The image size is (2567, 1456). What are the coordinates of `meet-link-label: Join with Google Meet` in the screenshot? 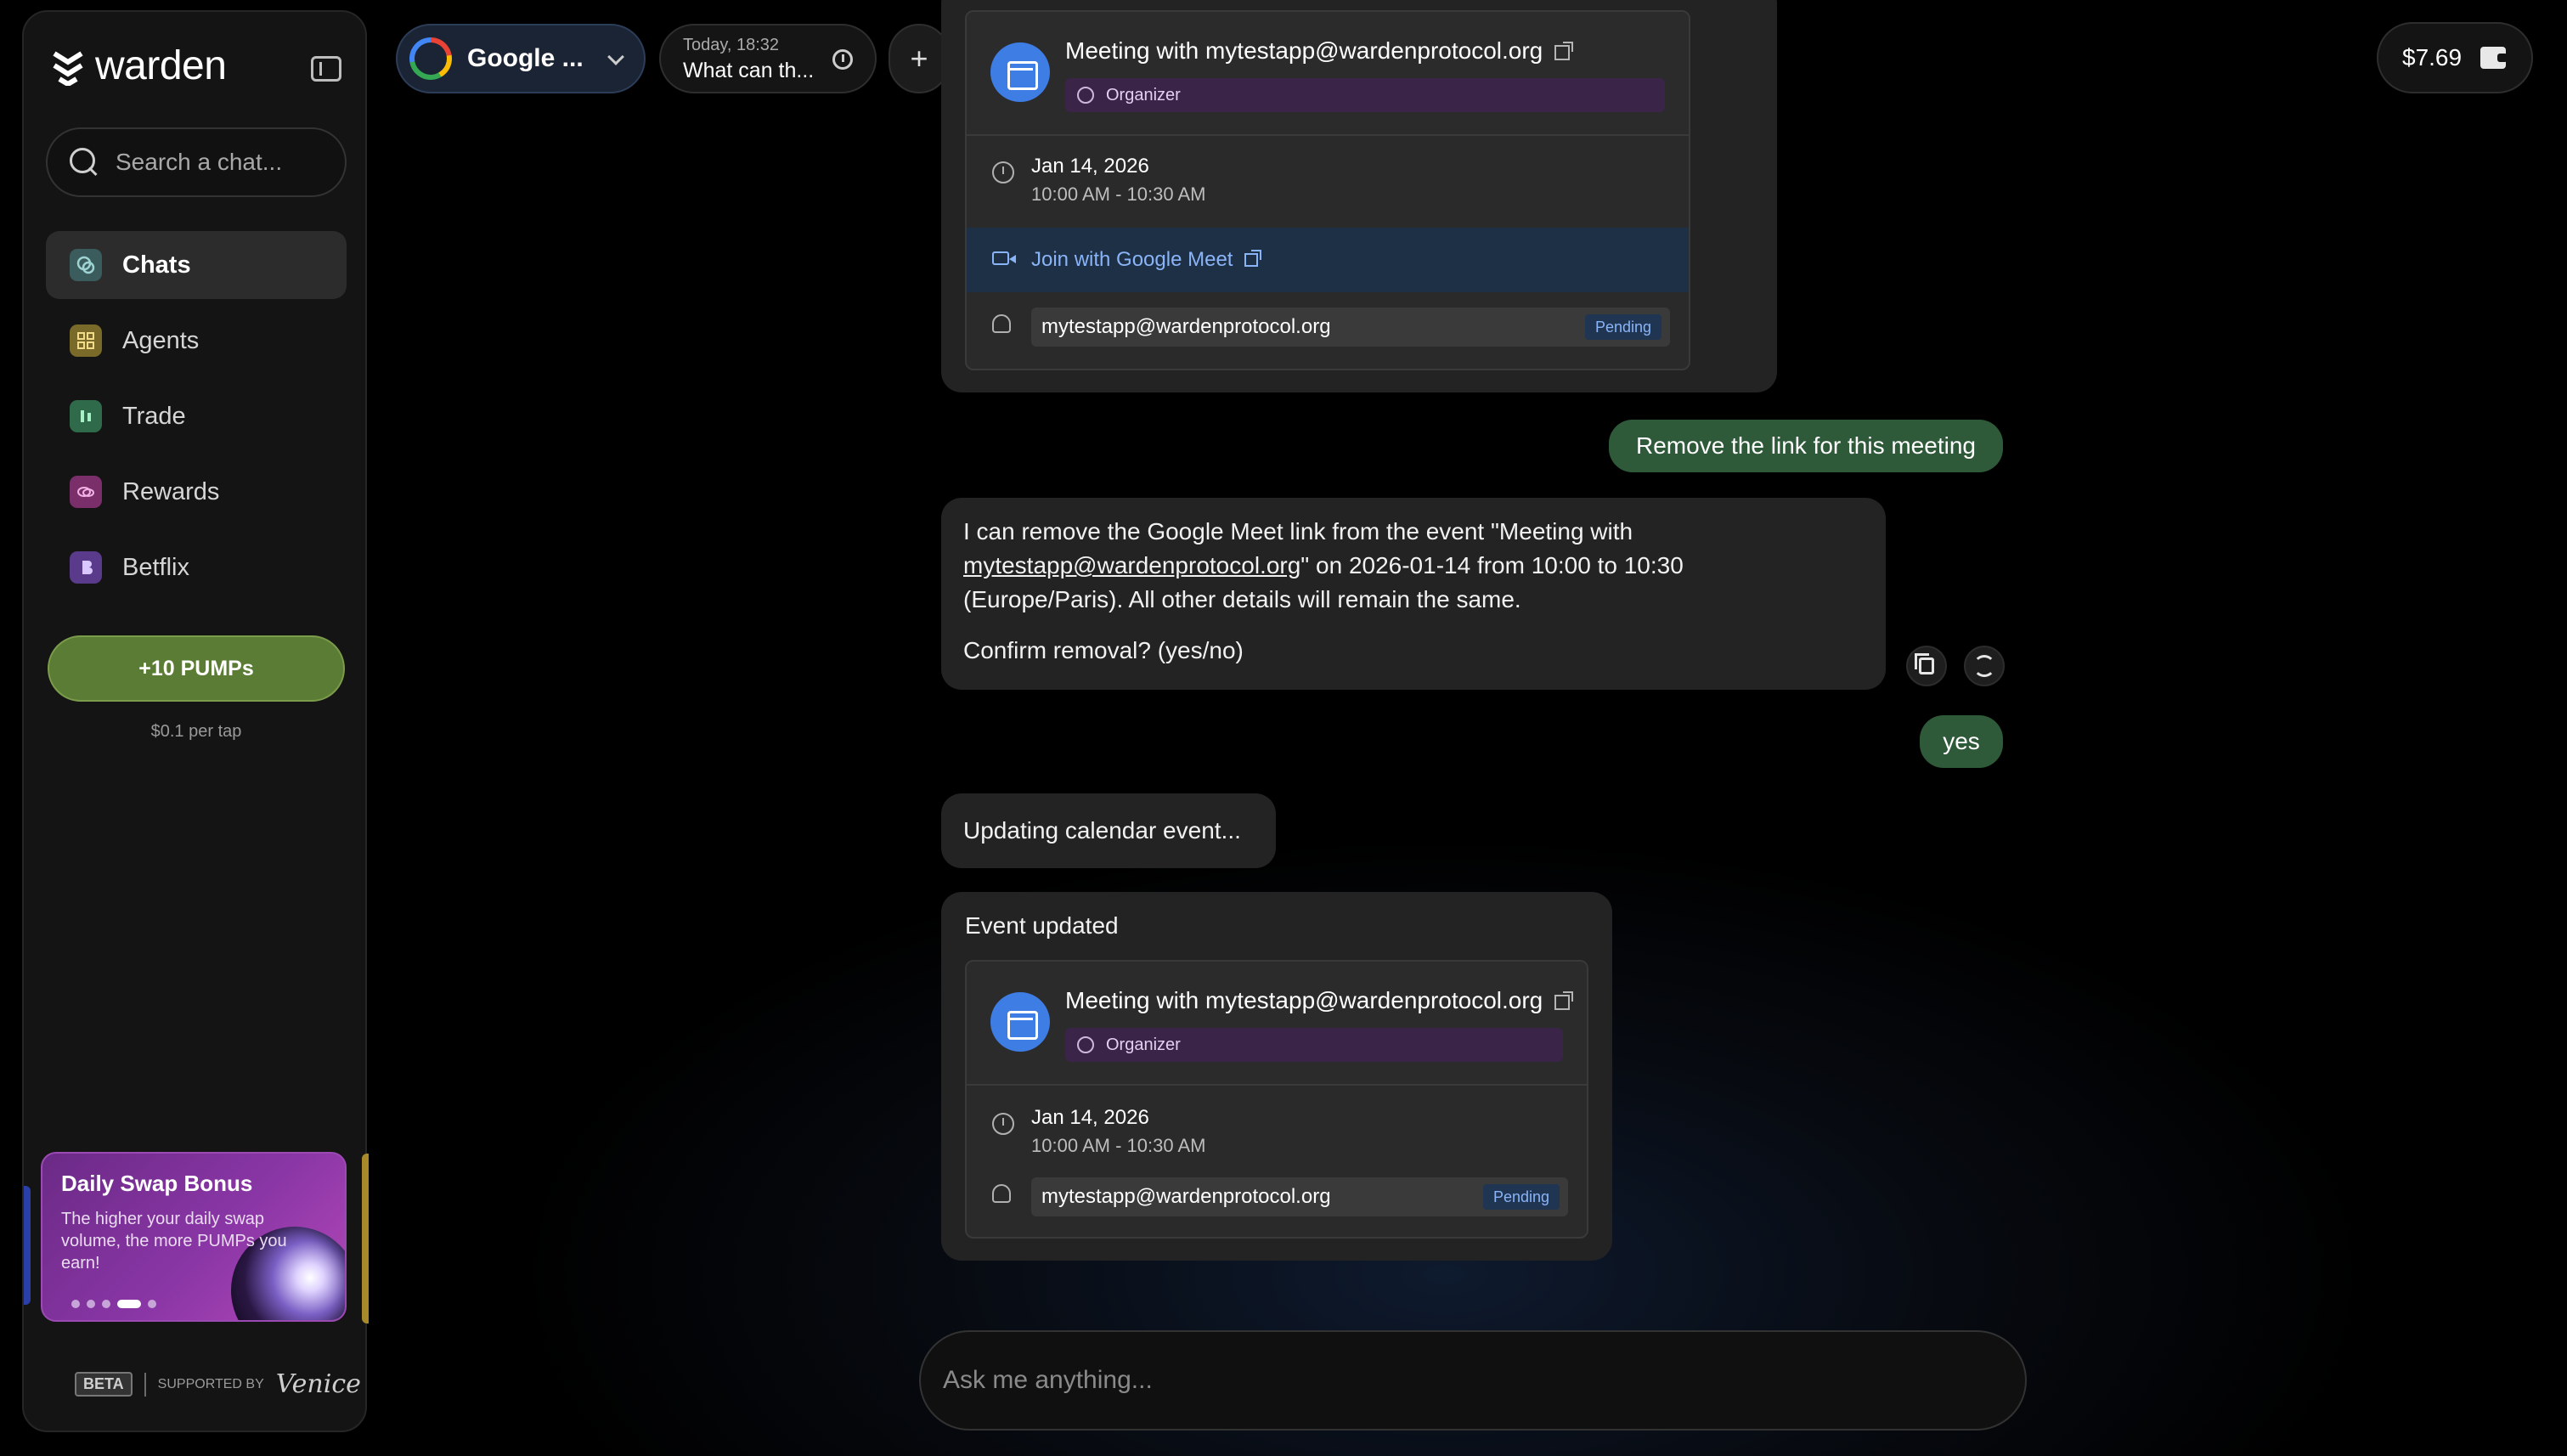 It's located at (1132, 260).